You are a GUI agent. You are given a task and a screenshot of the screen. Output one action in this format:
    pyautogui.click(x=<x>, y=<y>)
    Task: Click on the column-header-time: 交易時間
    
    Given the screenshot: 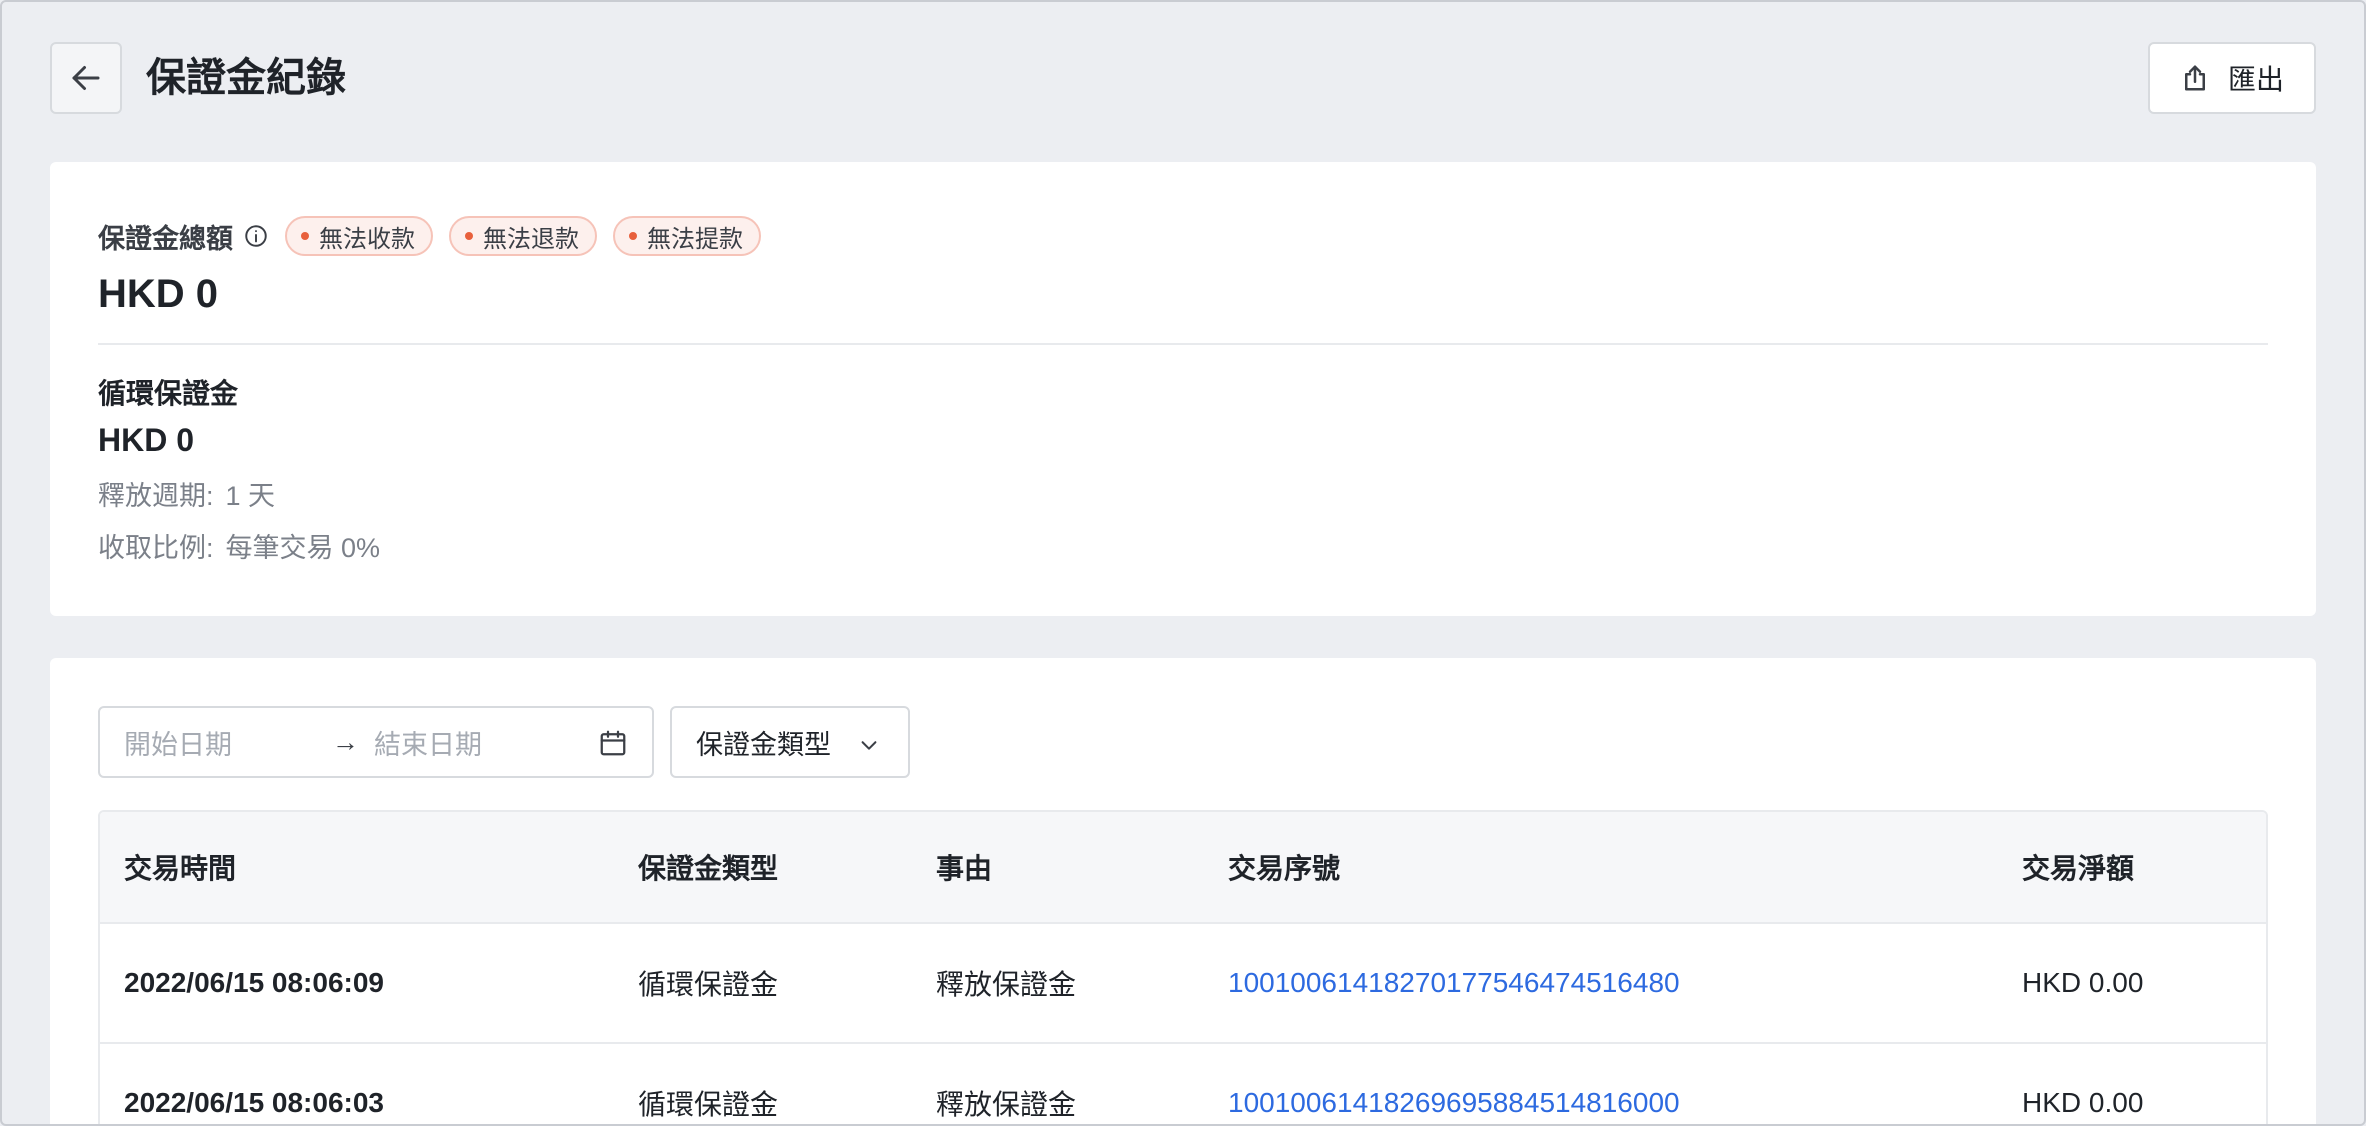 What is the action you would take?
    pyautogui.click(x=180, y=868)
    